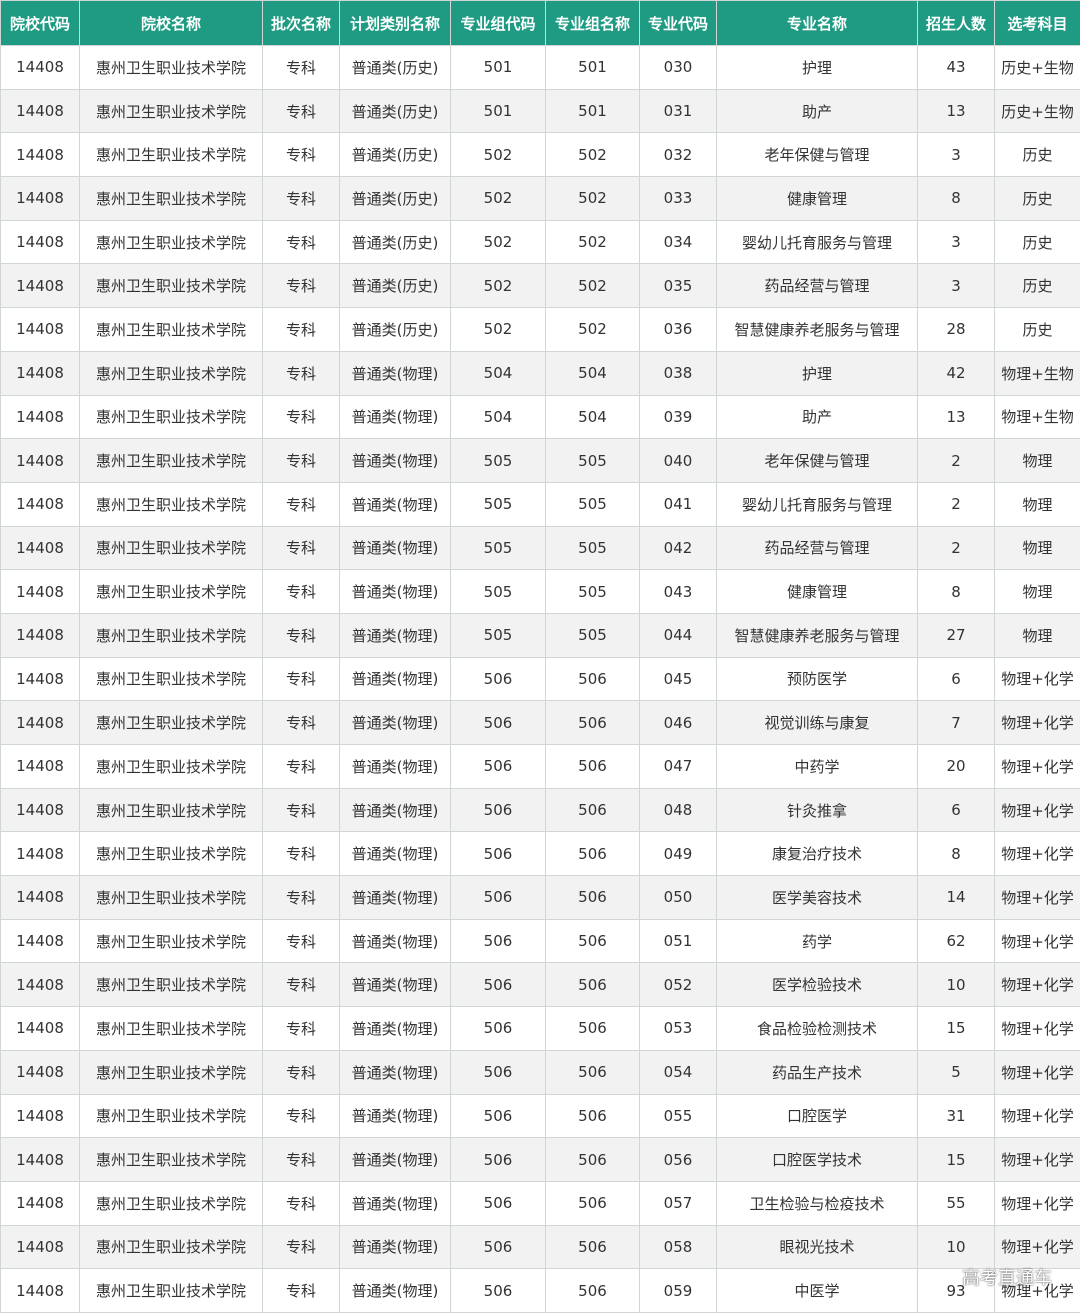 This screenshot has height=1316, width=1080. What do you see at coordinates (817, 111) in the screenshot?
I see `major-name-cell: 助产` at bounding box center [817, 111].